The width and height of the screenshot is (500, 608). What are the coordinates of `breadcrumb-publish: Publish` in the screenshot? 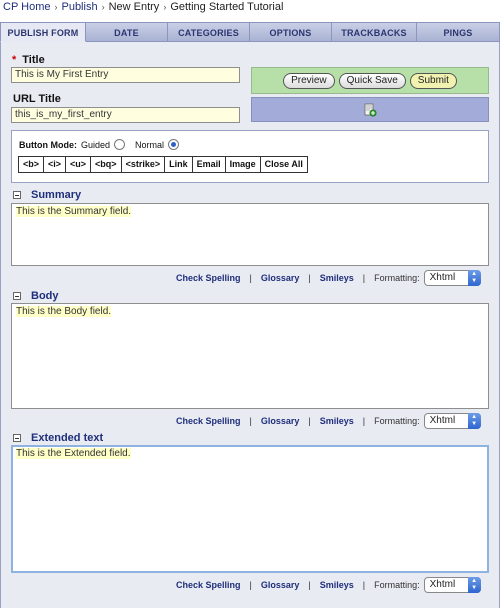 It's located at (79, 7).